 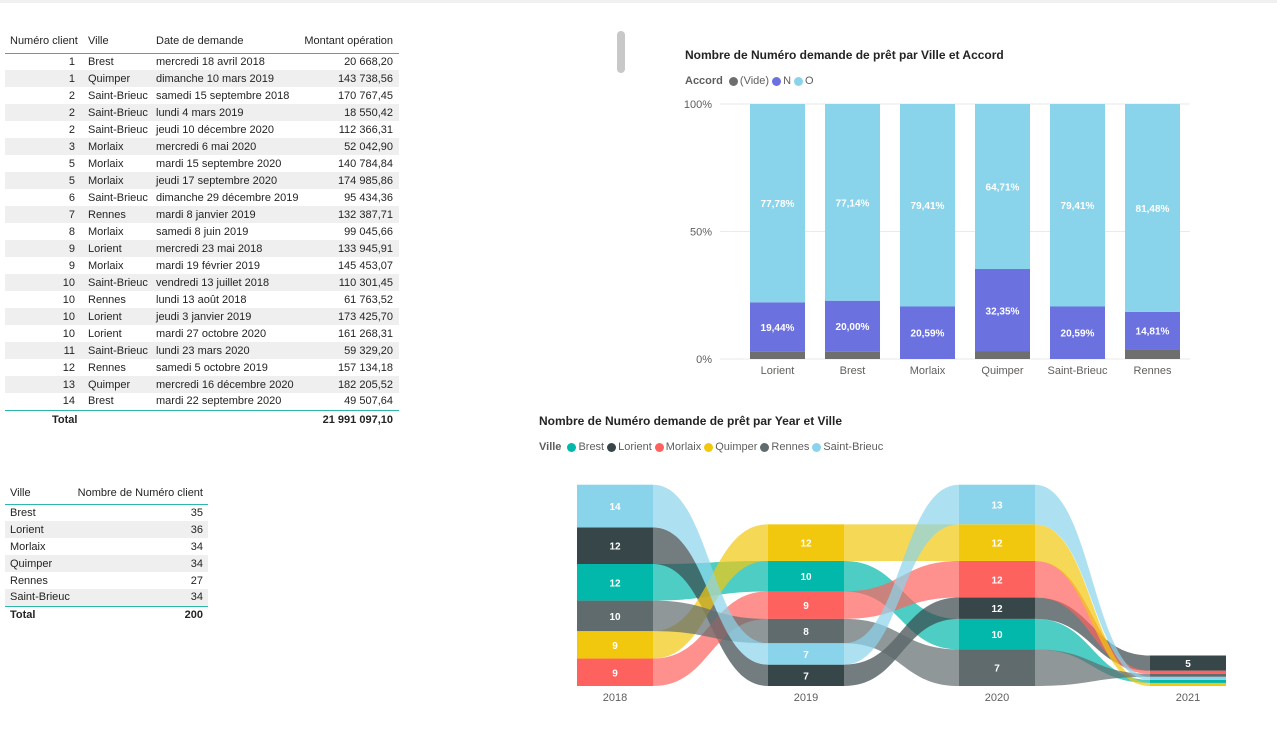 What do you see at coordinates (348, 384) in the screenshot?
I see `cell-montant-operation: 182 205,52` at bounding box center [348, 384].